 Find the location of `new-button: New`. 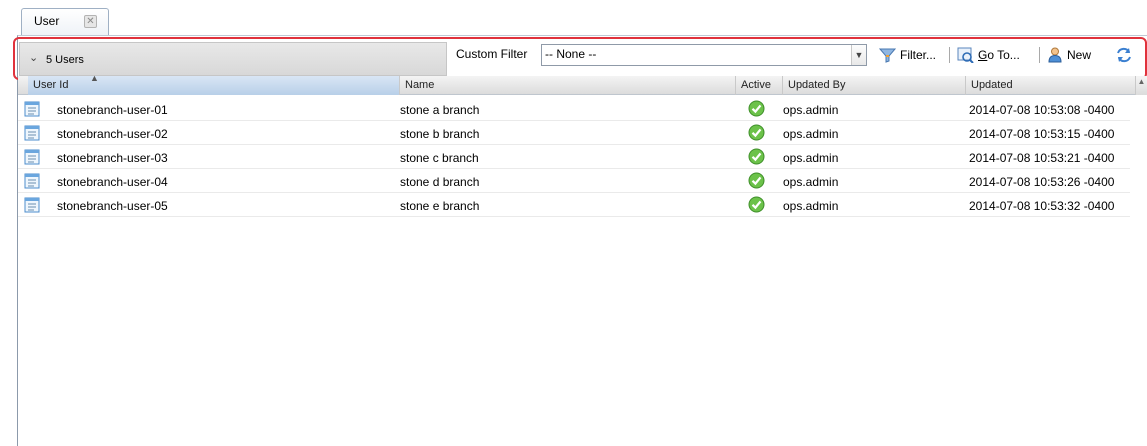

new-button: New is located at coordinates (1069, 55).